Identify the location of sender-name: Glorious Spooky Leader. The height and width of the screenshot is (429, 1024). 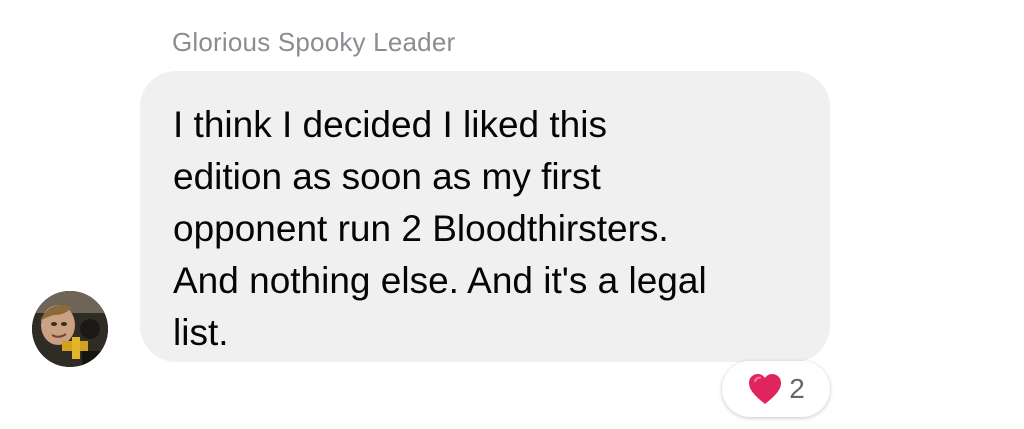
(313, 42).